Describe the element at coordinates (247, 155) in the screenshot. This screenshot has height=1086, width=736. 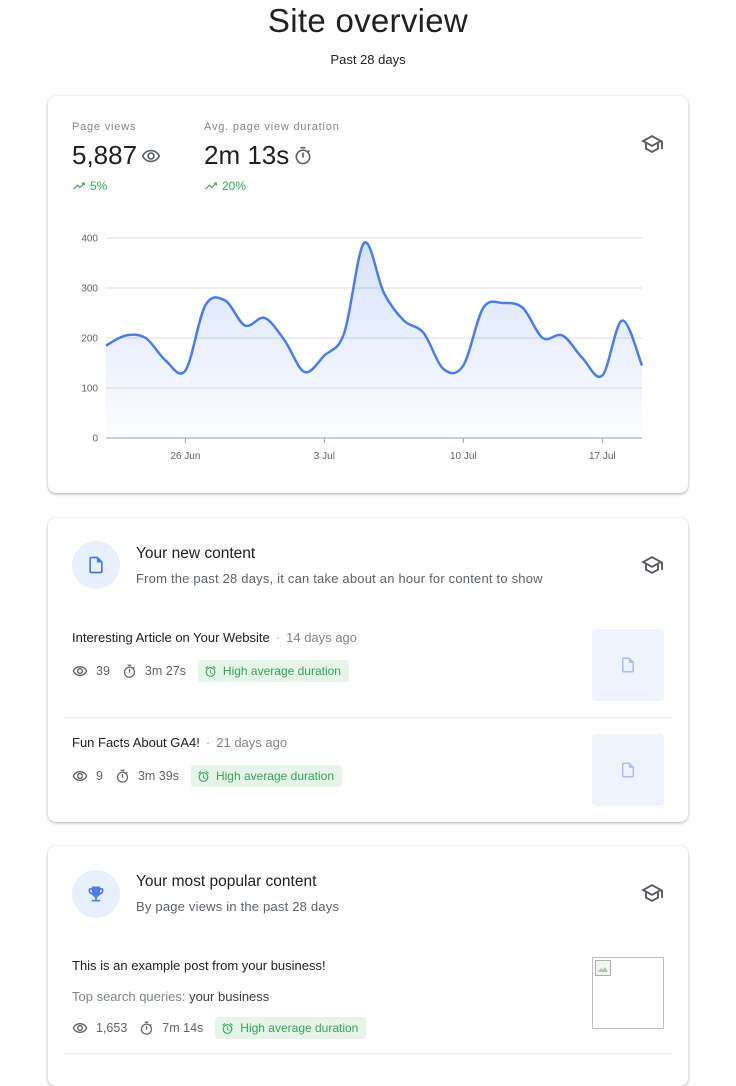
I see `avg-duration-value: 2m 13s` at that location.